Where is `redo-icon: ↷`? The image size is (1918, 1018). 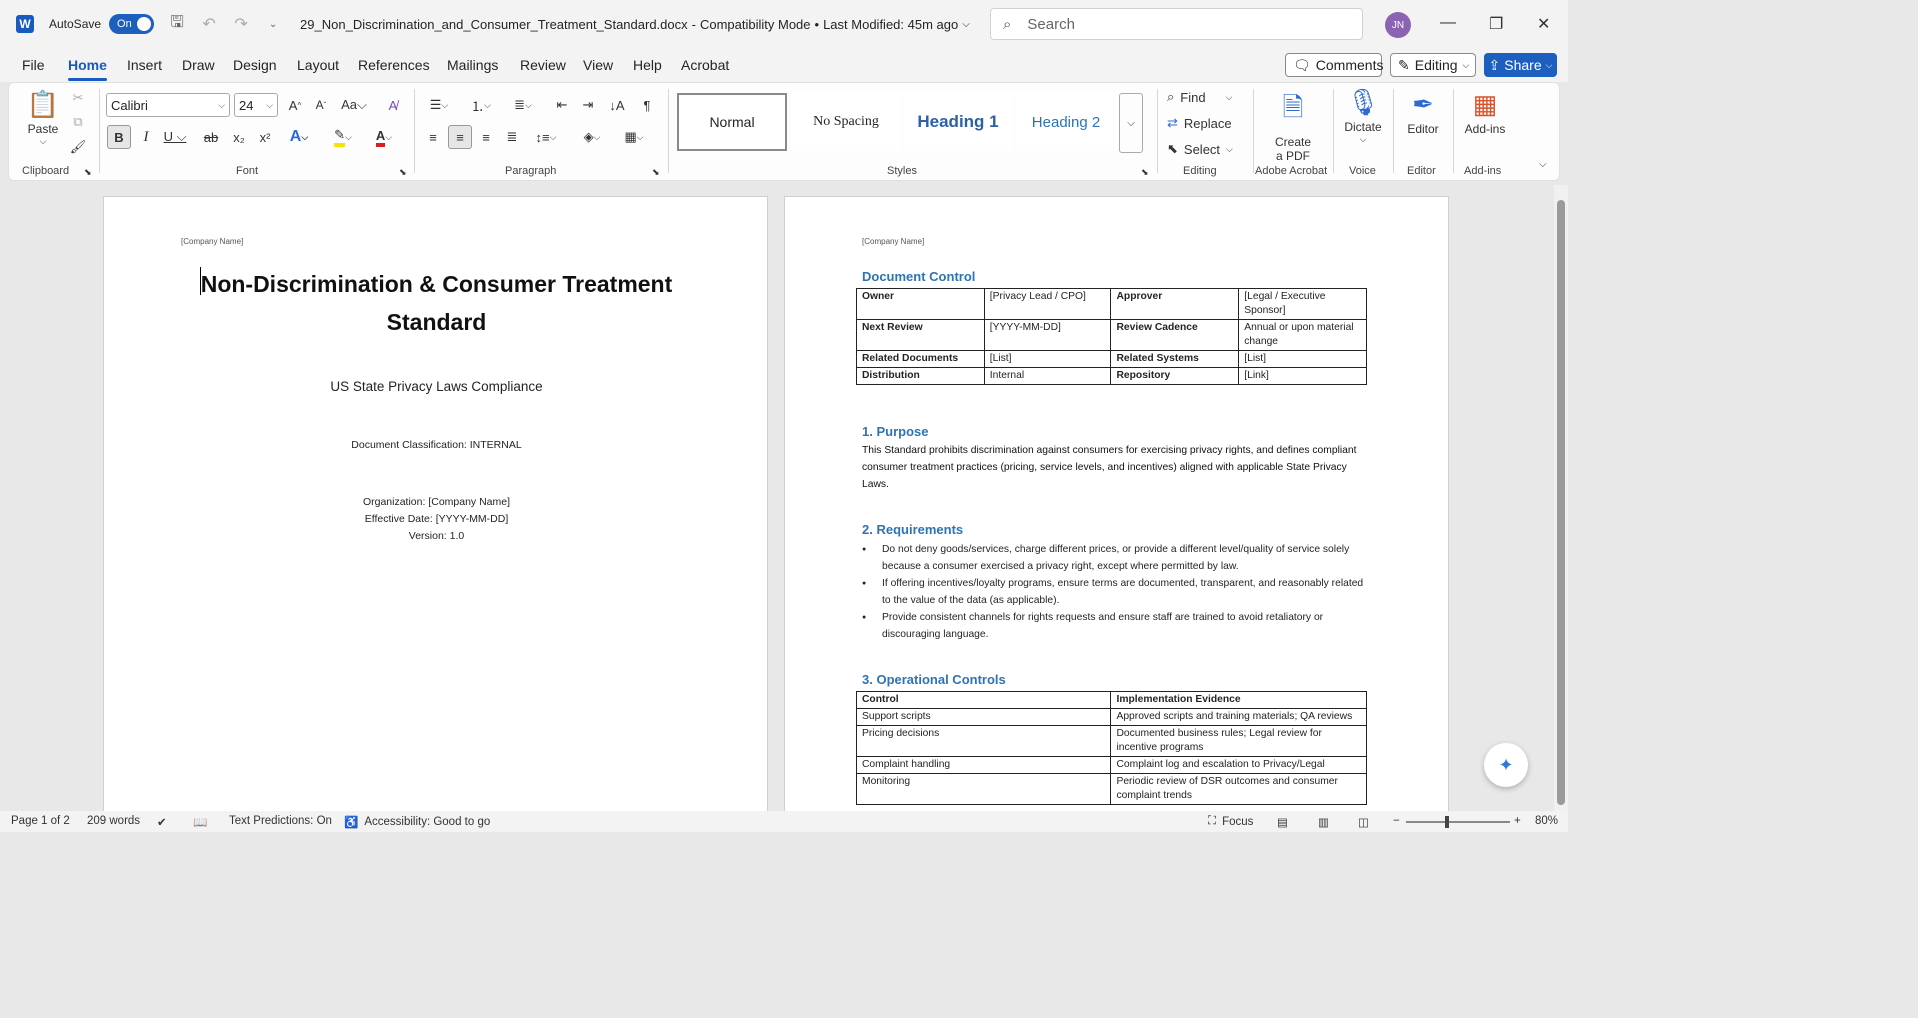 redo-icon: ↷ is located at coordinates (241, 24).